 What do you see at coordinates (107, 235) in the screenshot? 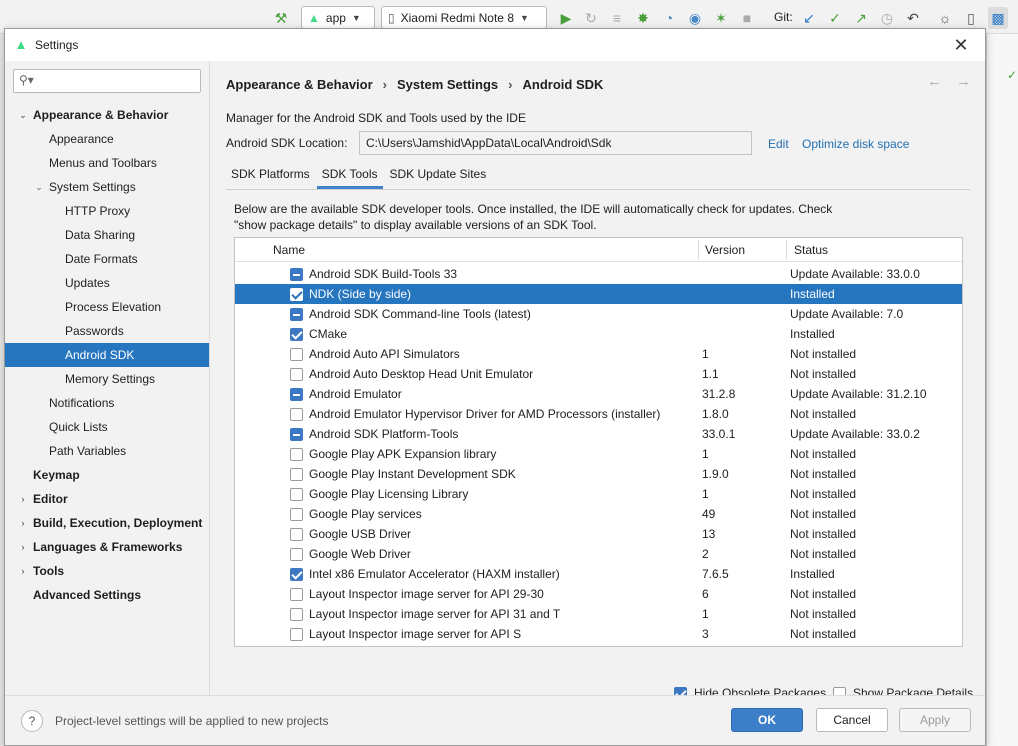
I see `sidebar-item: Data Sharing` at bounding box center [107, 235].